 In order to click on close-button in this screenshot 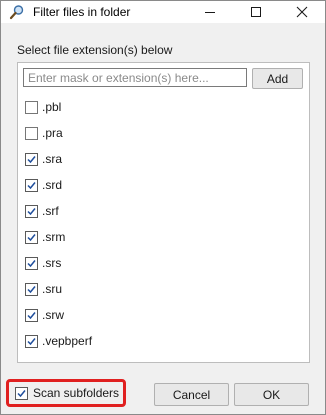, I will do `click(302, 12)`.